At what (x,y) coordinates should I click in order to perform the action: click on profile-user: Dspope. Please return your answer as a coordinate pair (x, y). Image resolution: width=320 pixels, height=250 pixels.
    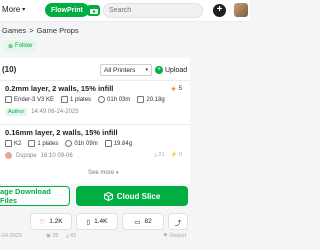
    Looking at the image, I should click on (26, 156).